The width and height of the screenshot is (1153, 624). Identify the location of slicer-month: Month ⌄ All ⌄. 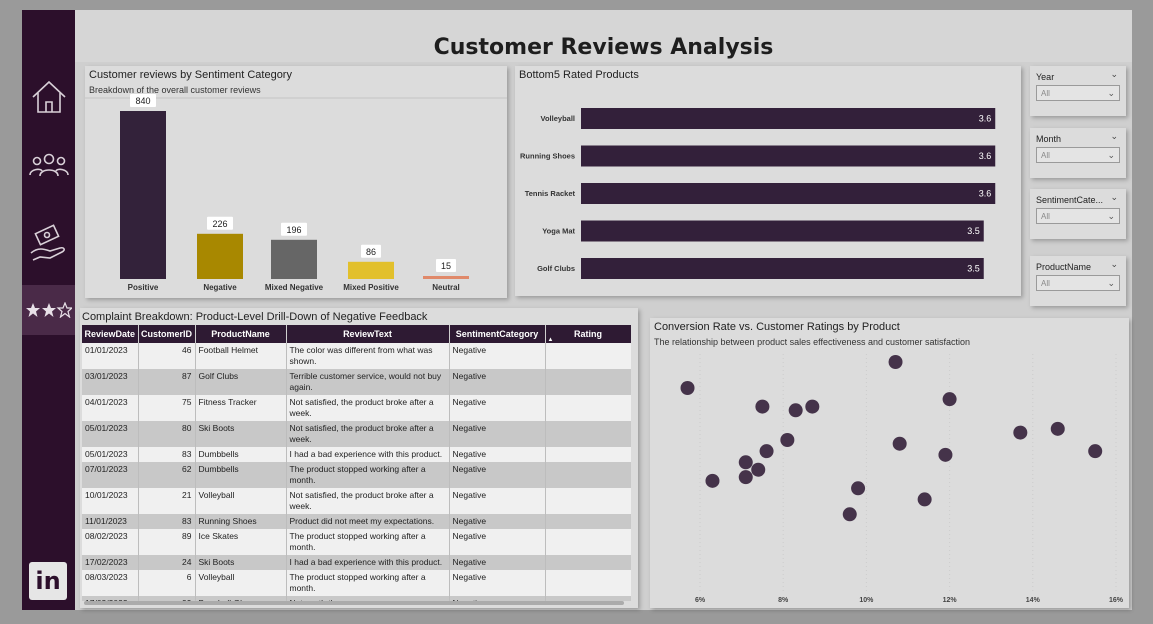
(1078, 153).